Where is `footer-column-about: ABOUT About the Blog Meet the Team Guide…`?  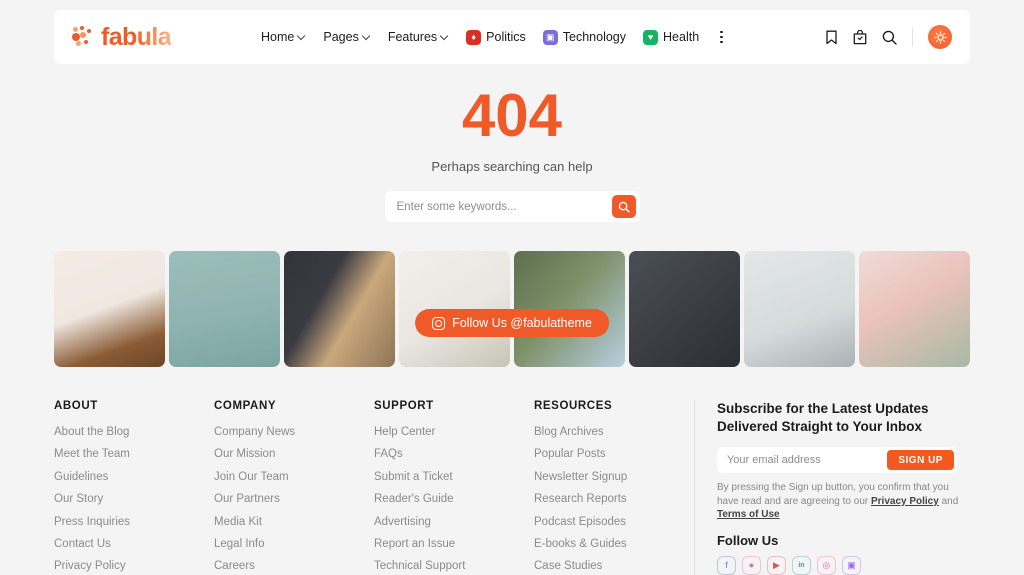
footer-column-about: ABOUT About the Blog Meet the Team Guide… is located at coordinates (134, 487).